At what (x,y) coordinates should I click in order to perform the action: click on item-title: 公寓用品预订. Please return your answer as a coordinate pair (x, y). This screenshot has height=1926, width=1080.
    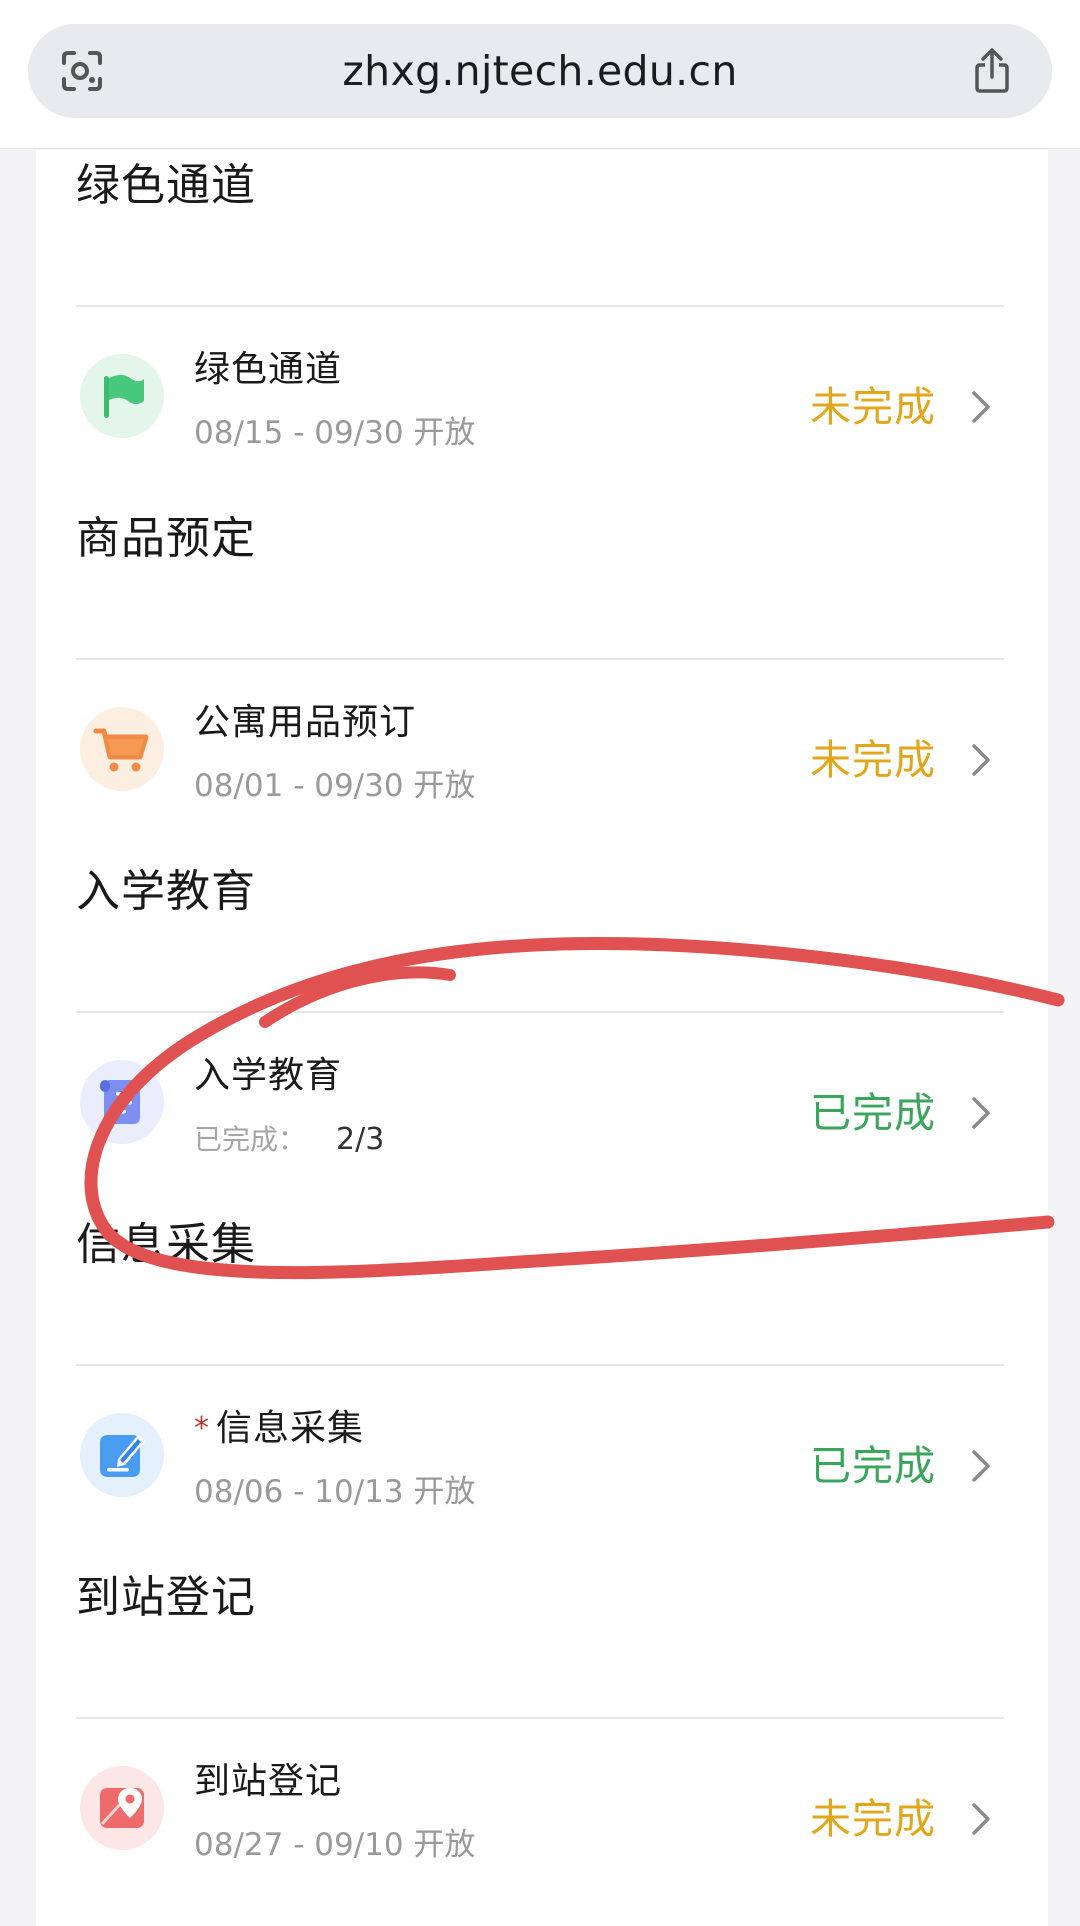
    Looking at the image, I should click on (305, 722).